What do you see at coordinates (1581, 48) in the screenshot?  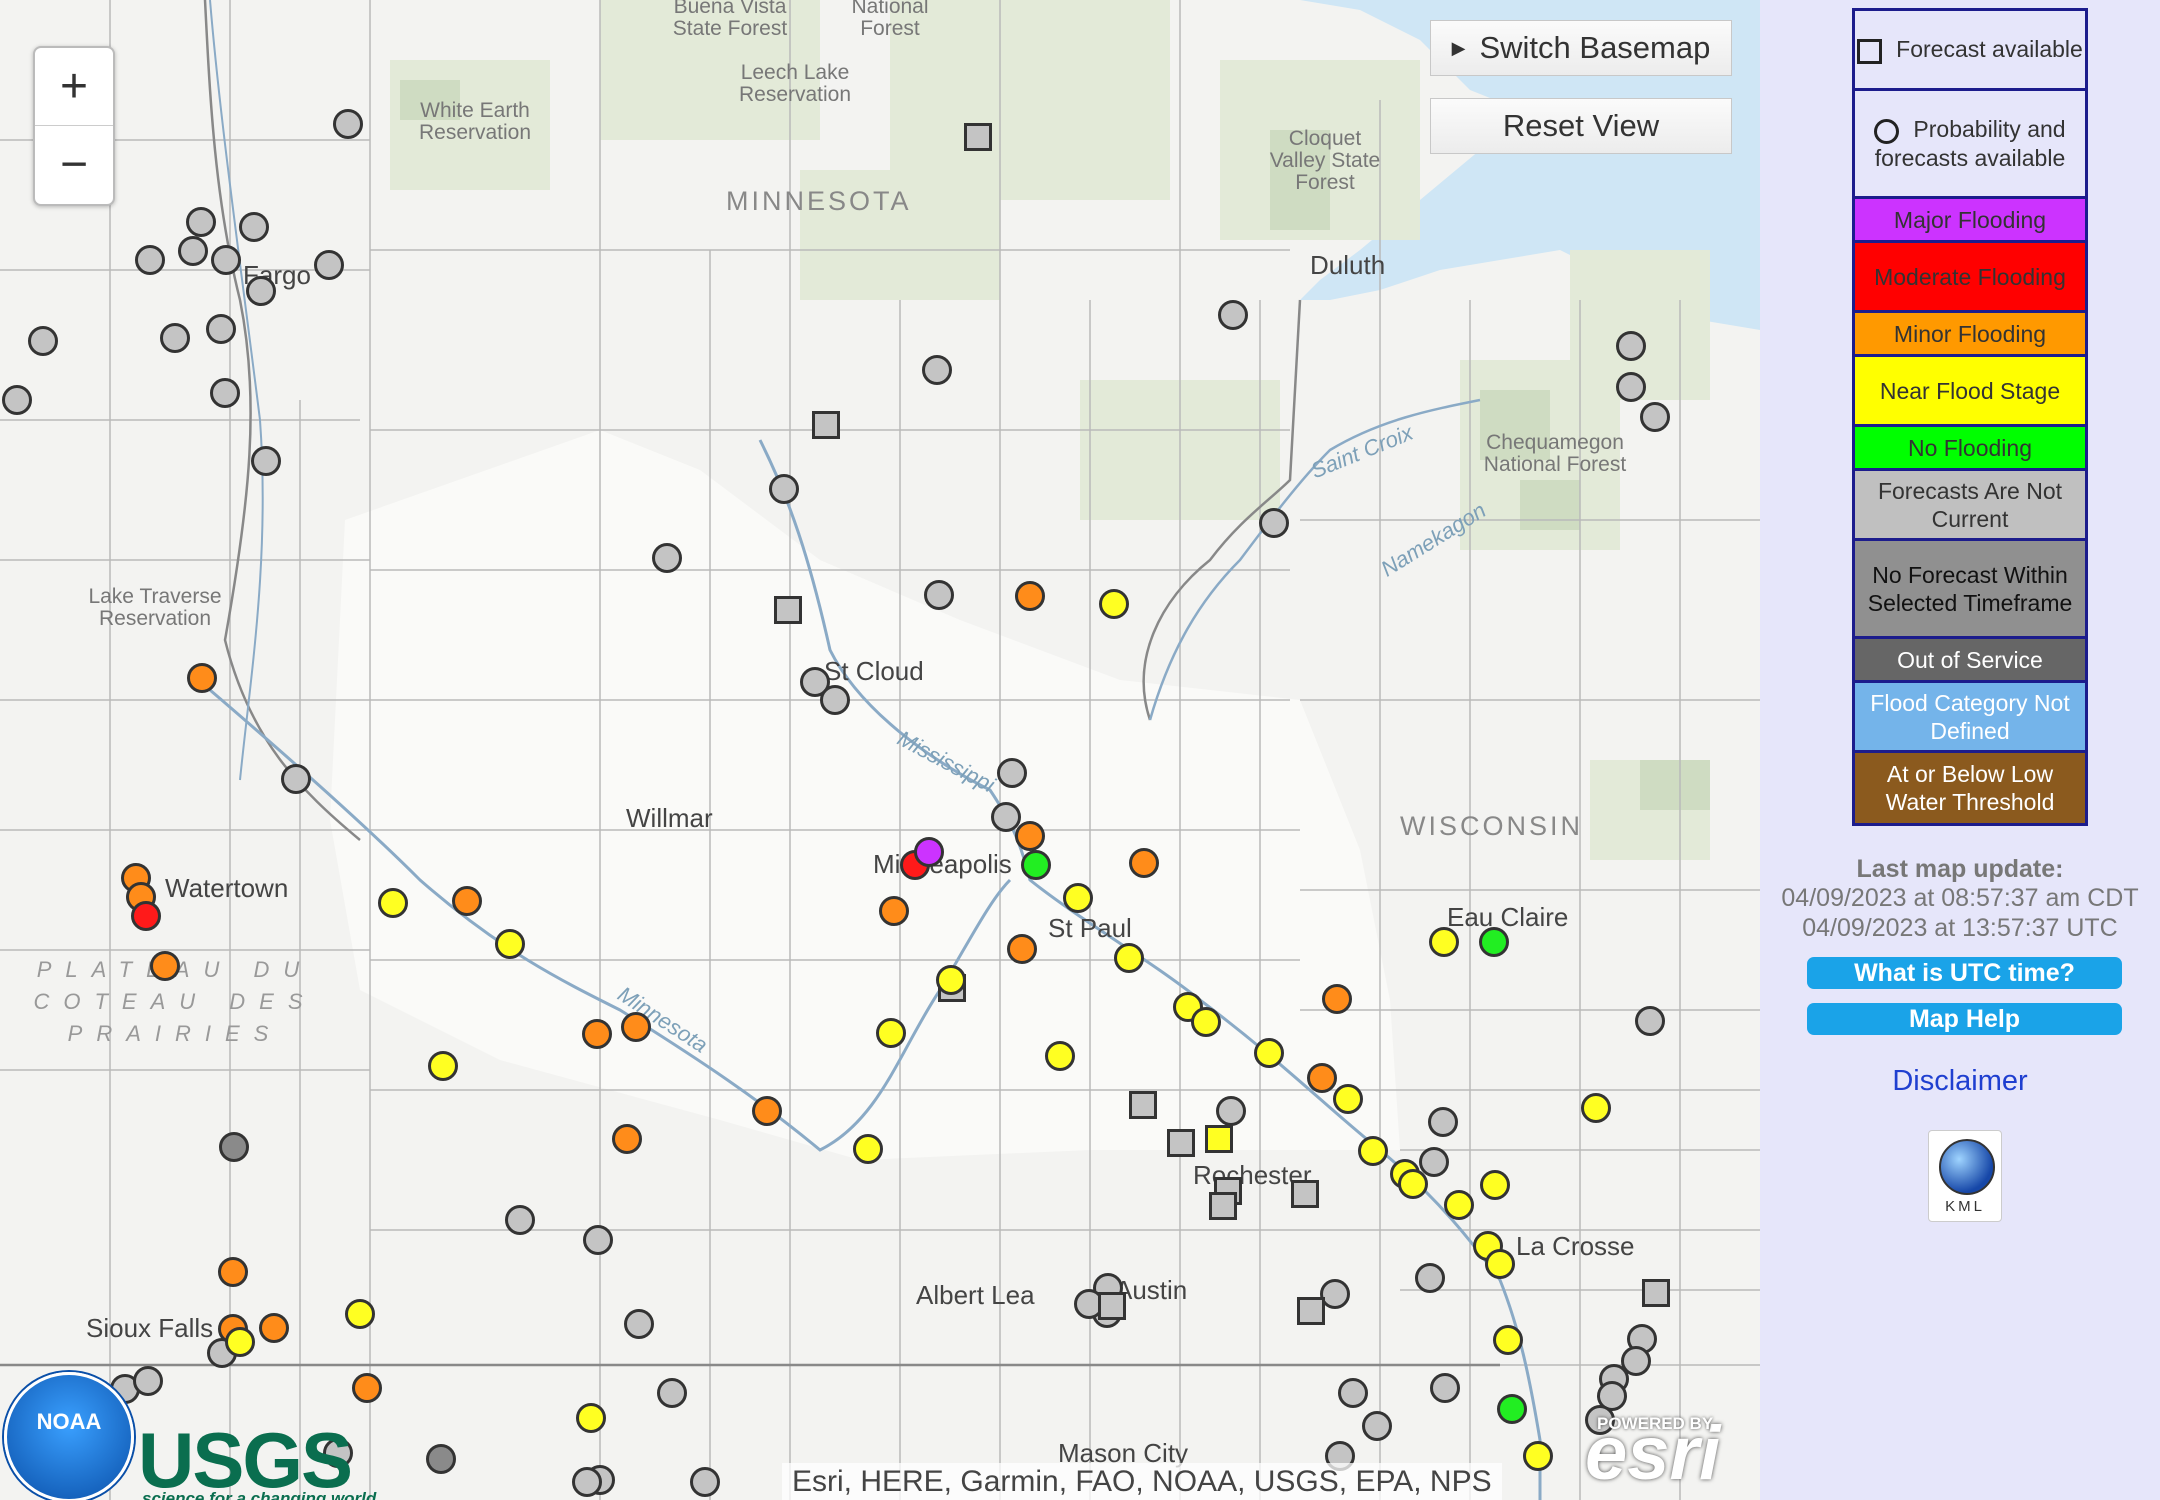 I see `switch-basemap-button: ▶ Switch Basemap` at bounding box center [1581, 48].